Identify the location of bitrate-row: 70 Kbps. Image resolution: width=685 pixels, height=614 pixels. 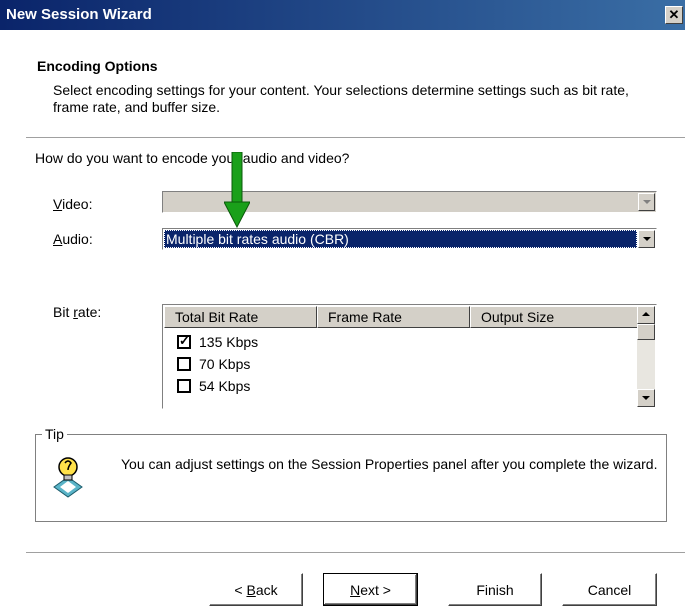
(217, 364).